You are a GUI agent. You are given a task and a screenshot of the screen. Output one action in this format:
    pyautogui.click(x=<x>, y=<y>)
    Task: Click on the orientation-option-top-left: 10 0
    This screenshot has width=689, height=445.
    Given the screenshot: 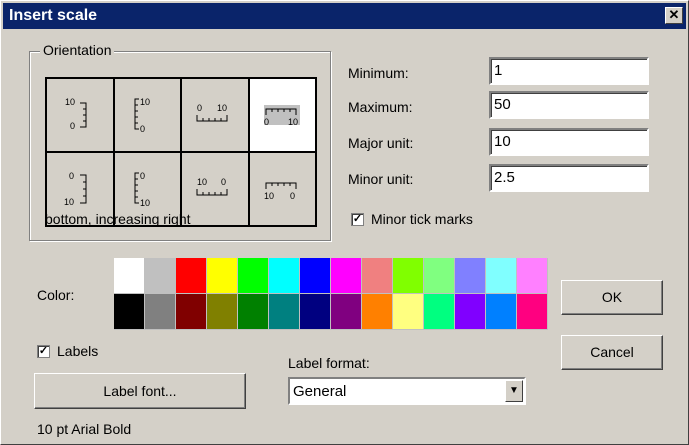 What is the action you would take?
    pyautogui.click(x=215, y=189)
    